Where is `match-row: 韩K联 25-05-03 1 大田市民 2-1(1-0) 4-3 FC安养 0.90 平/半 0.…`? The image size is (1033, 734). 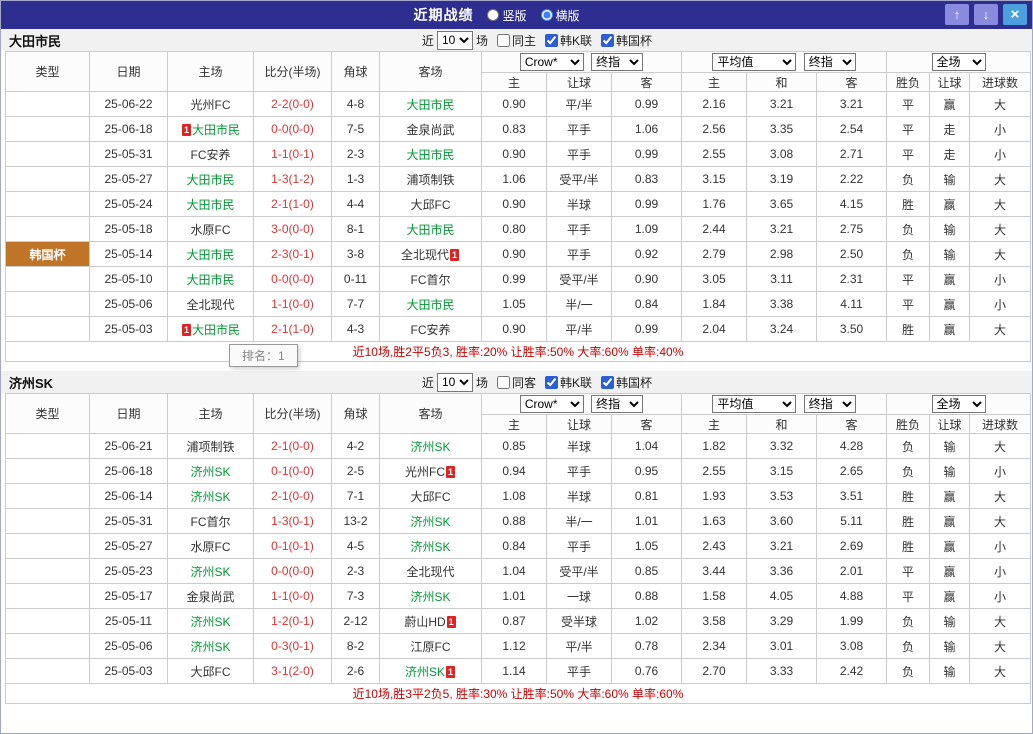 match-row: 韩K联 25-05-03 1 大田市民 2-1(1-0) 4-3 FC安养 0.90 平/半 0.… is located at coordinates (518, 329).